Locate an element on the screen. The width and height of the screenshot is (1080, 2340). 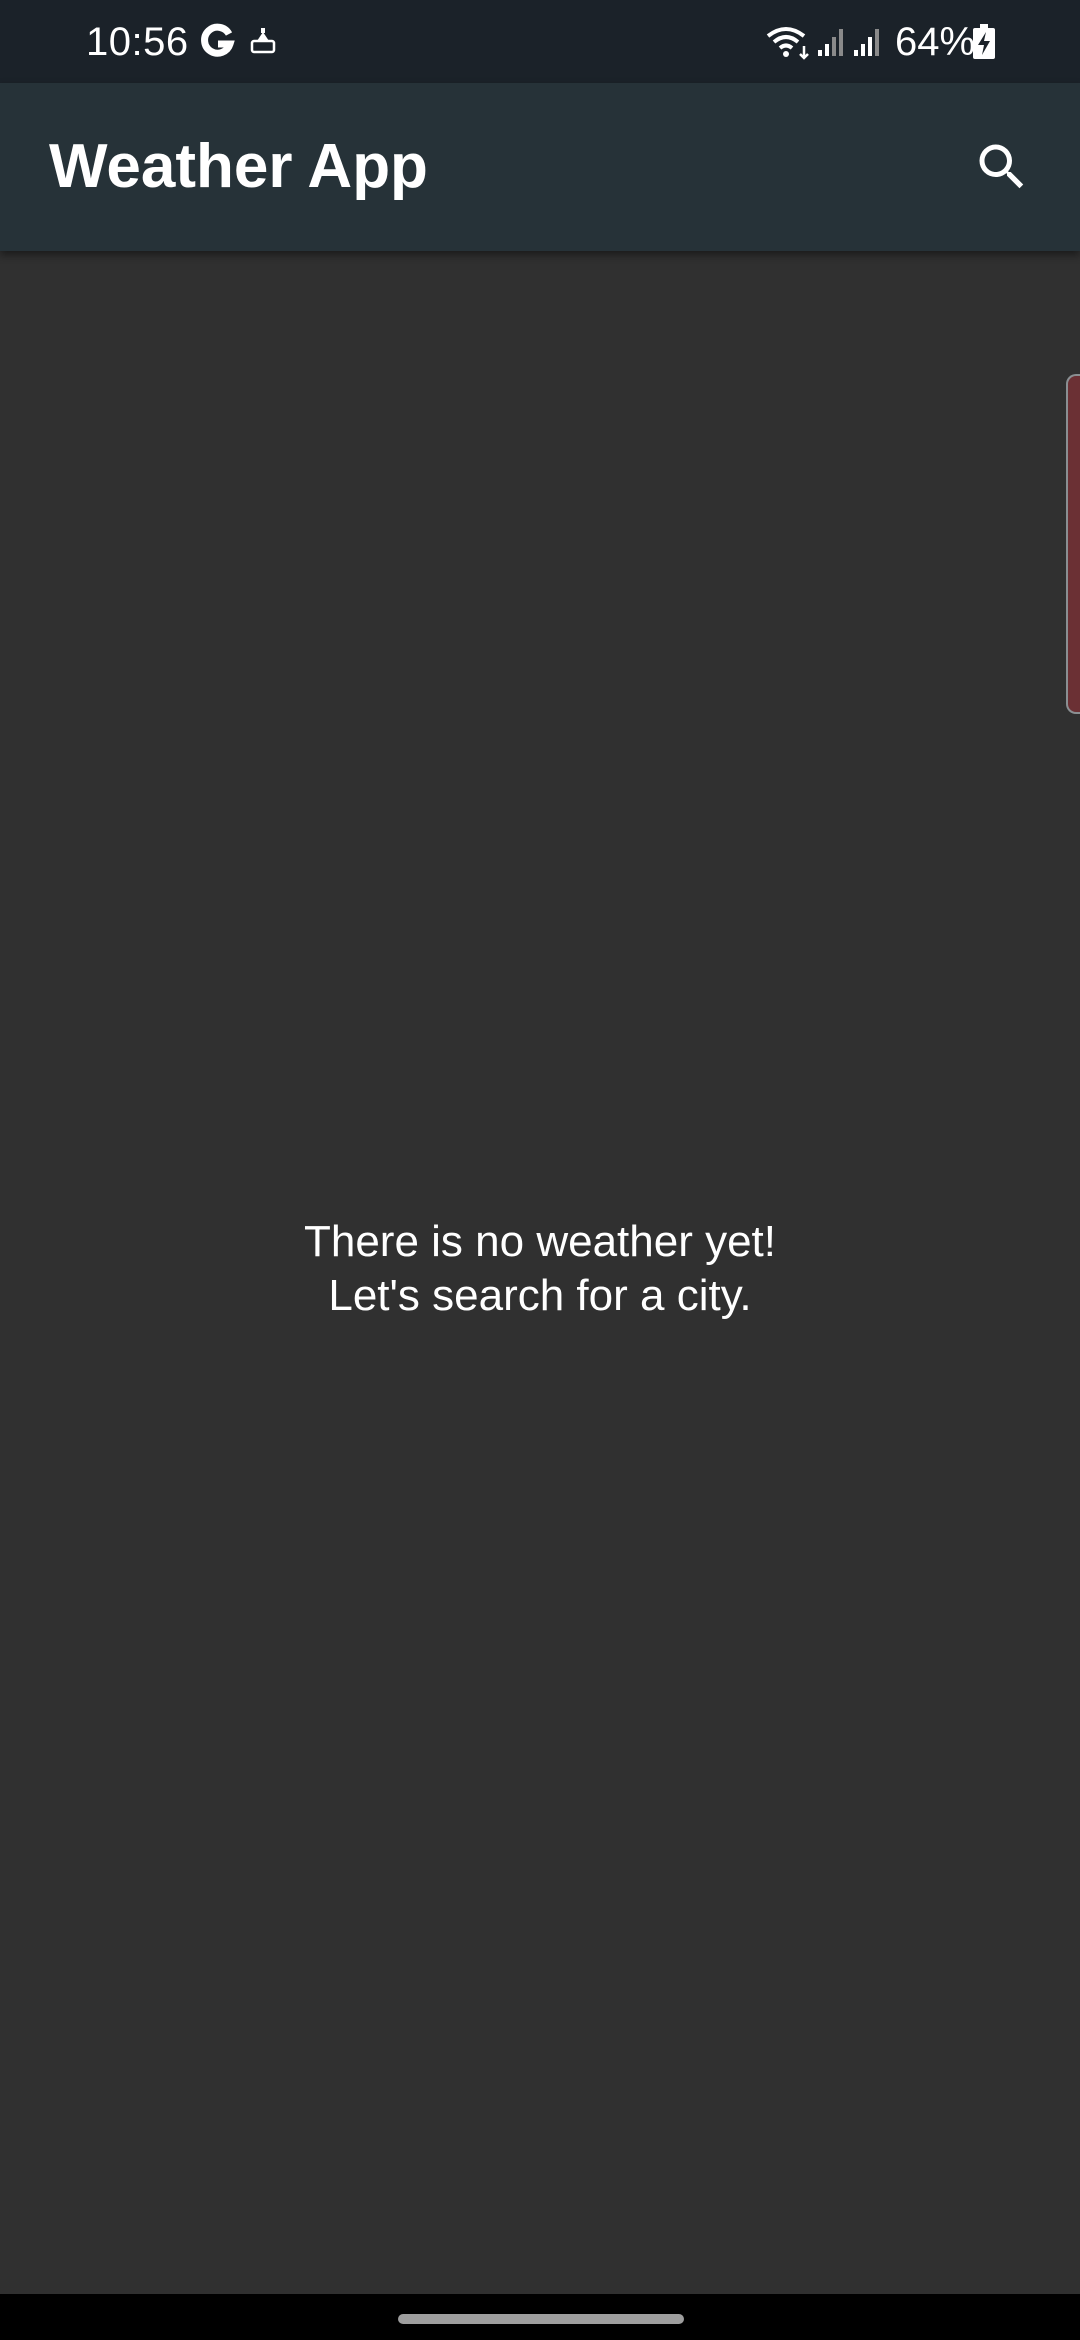
status-bar: 10:56 64% is located at coordinates (540, 41).